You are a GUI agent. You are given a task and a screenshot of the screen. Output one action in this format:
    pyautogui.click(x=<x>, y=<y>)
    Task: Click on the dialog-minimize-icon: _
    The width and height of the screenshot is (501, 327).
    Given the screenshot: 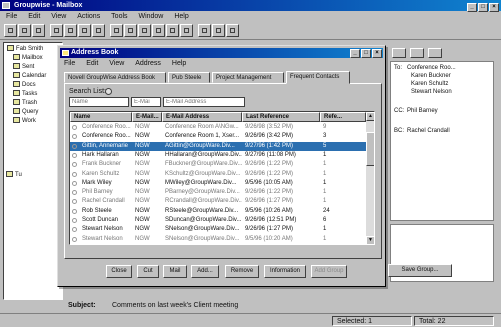 What is the action you would take?
    pyautogui.click(x=355, y=53)
    